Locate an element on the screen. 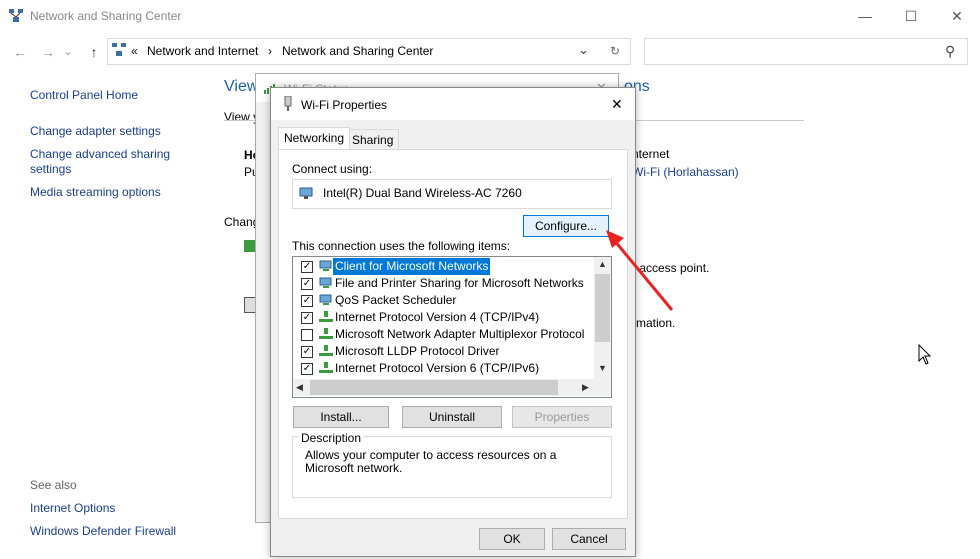 This screenshot has height=559, width=980. windows-firewall-link: Windows Defender Firewall is located at coordinates (103, 531).